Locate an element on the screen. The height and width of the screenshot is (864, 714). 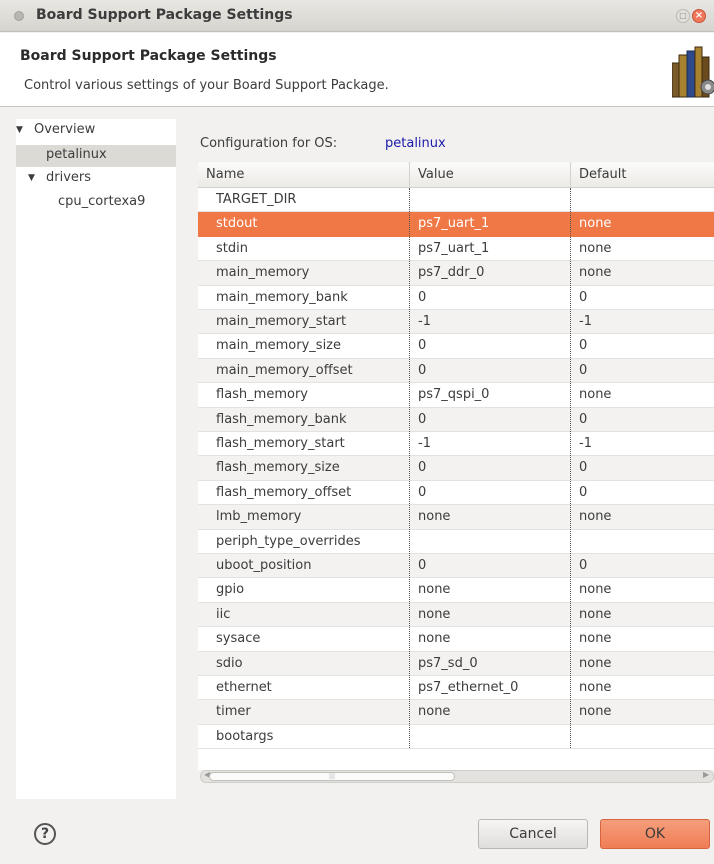
cell-name: bootargs is located at coordinates (245, 736).